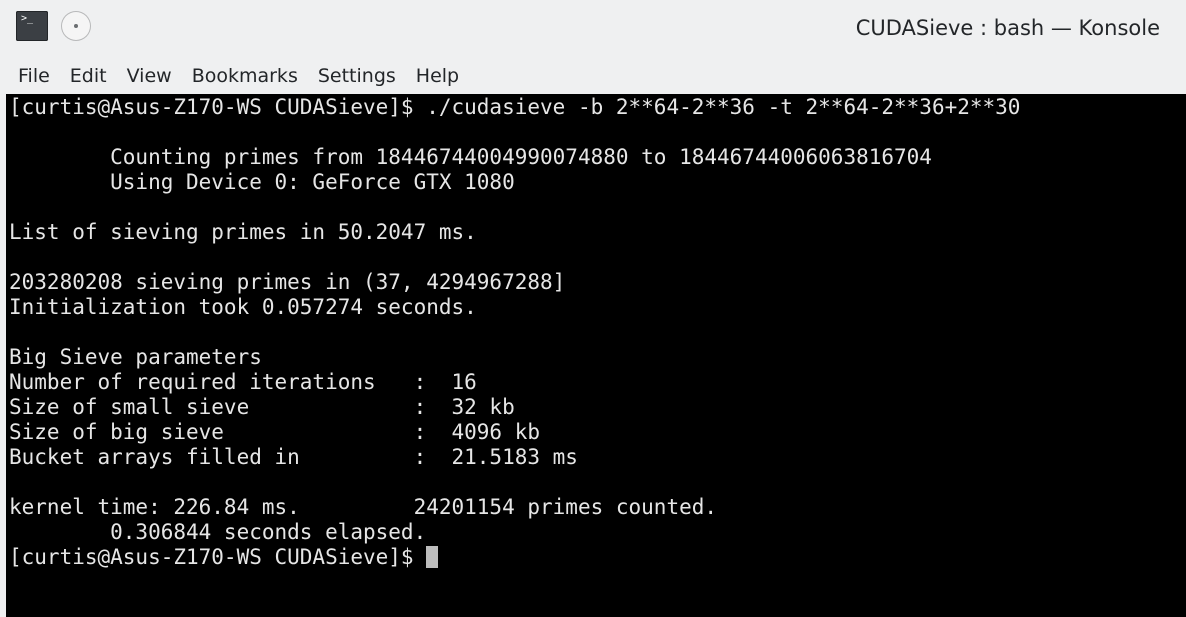  I want to click on terminal-line: Bucket arrays filled in : 21.5183 ms, so click(293, 457).